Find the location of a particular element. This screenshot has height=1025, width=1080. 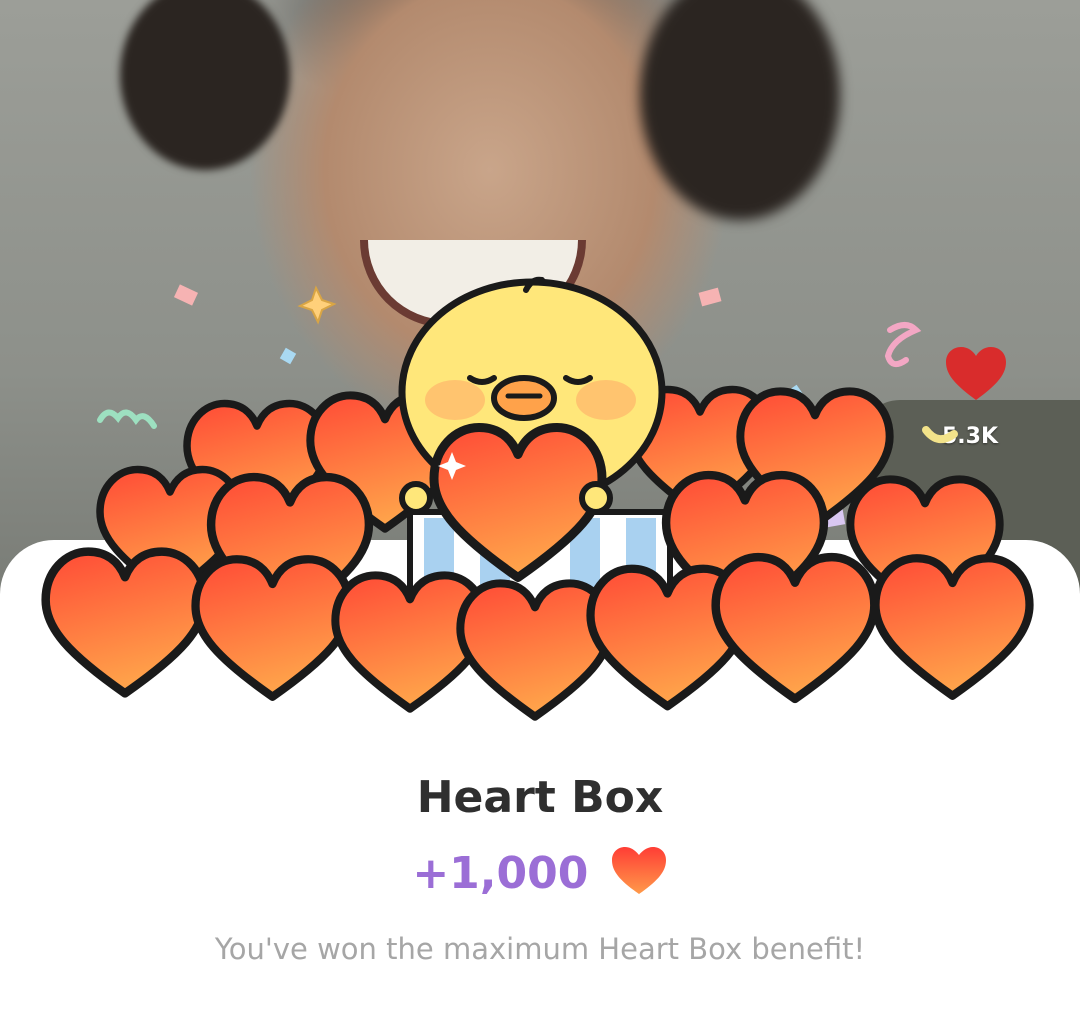

reward-title: Heart Box is located at coordinates (540, 797).